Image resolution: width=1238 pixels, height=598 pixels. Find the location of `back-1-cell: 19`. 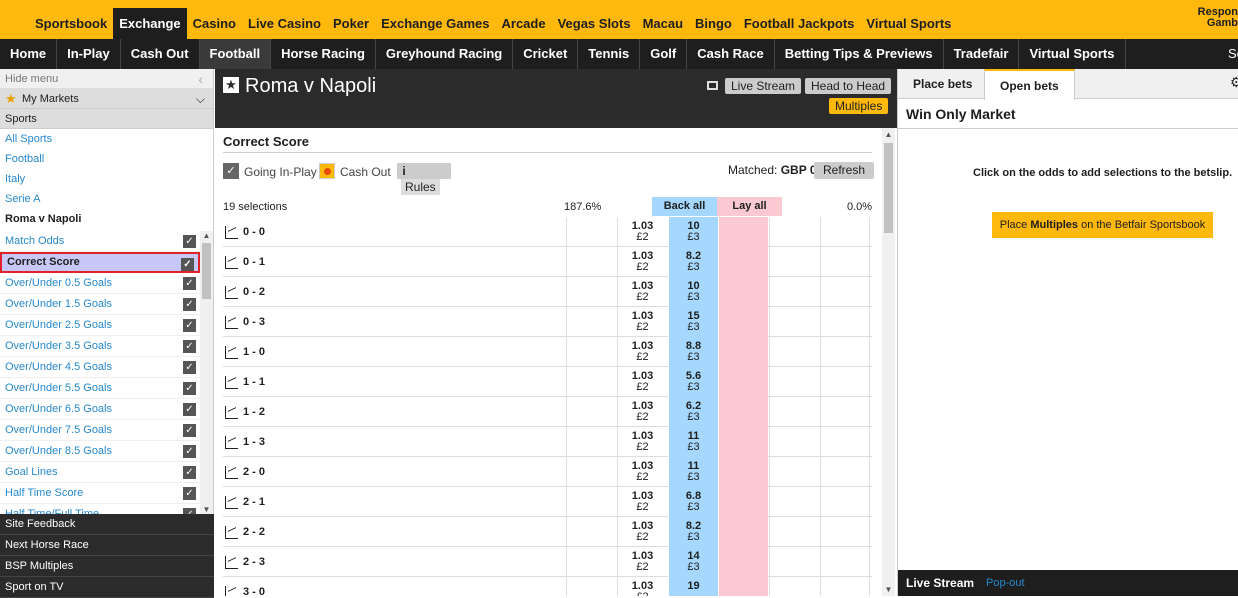

back-1-cell: 19 is located at coordinates (693, 586).